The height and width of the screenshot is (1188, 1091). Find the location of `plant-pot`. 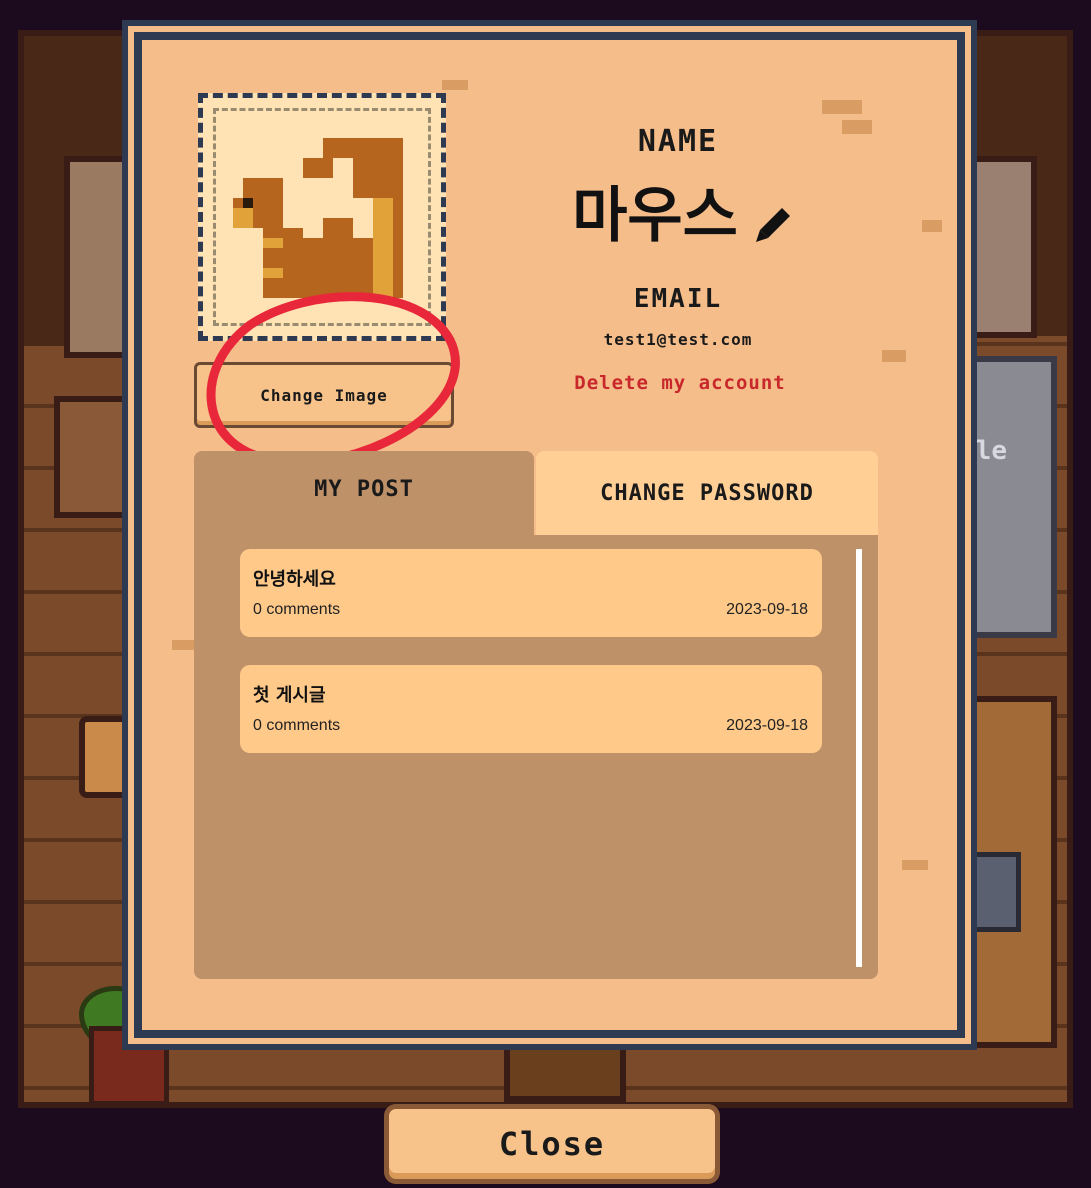

plant-pot is located at coordinates (129, 1066).